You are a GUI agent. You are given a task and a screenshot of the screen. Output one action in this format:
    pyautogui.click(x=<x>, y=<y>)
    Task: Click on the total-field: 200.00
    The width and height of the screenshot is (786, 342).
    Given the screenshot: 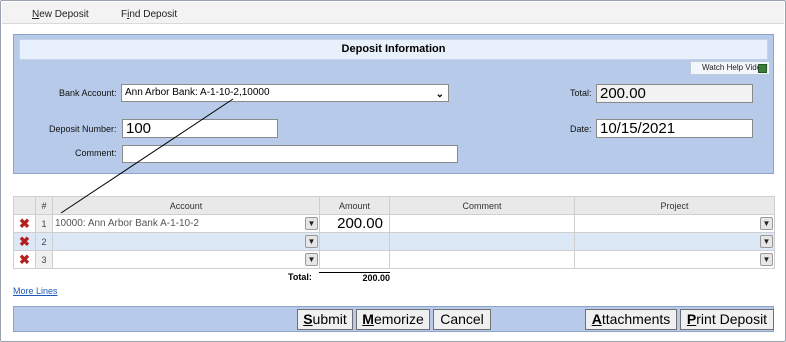 What is the action you would take?
    pyautogui.click(x=674, y=93)
    